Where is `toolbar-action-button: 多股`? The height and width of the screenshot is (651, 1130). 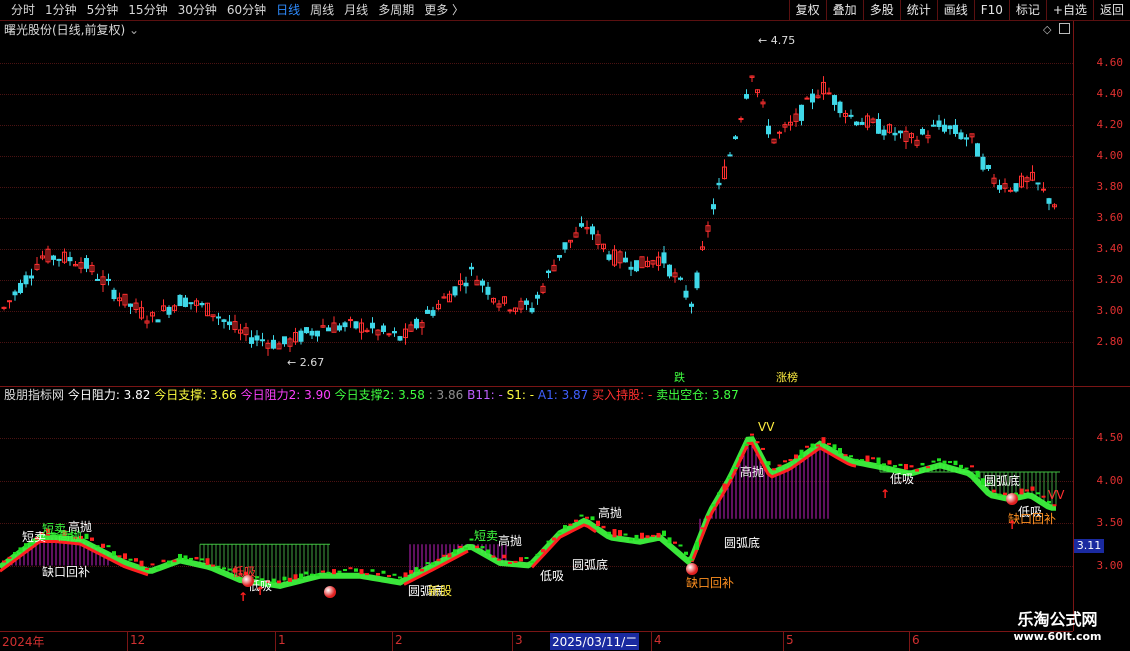
toolbar-action-button: 多股 is located at coordinates (881, 10).